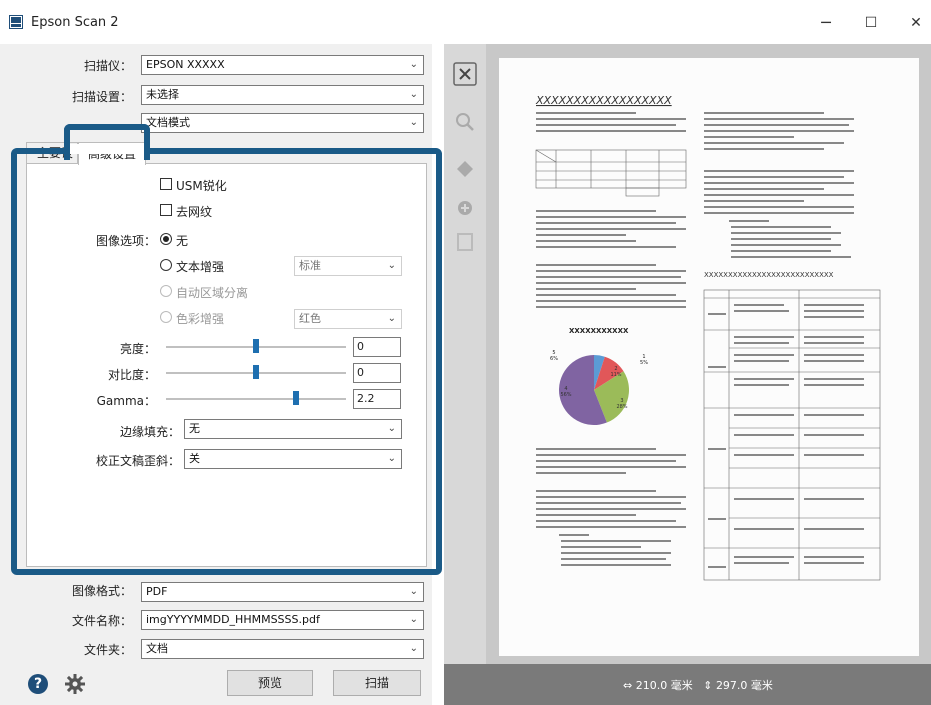  I want to click on help-icon: ?, so click(38, 684).